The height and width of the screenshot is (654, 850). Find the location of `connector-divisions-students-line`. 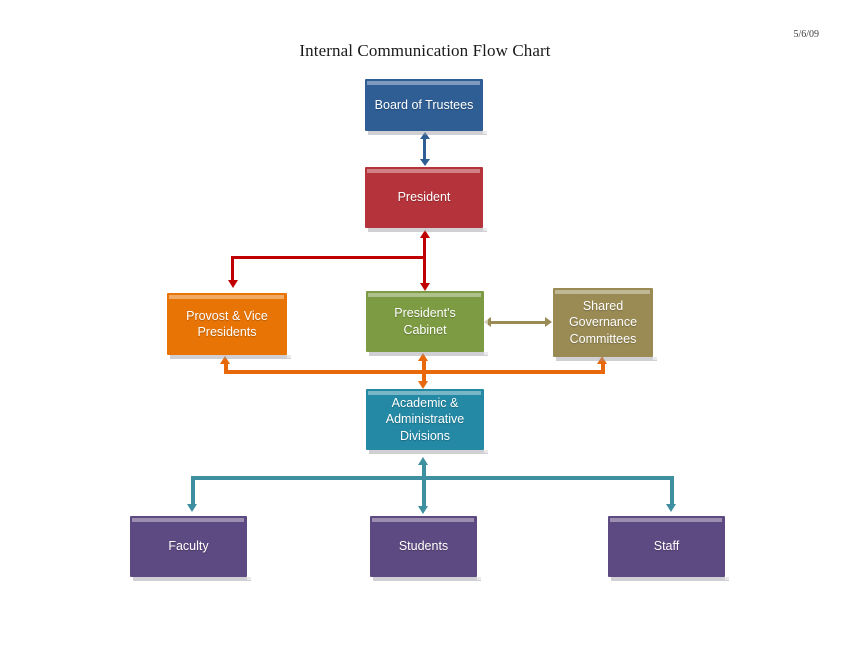

connector-divisions-students-line is located at coordinates (424, 486).